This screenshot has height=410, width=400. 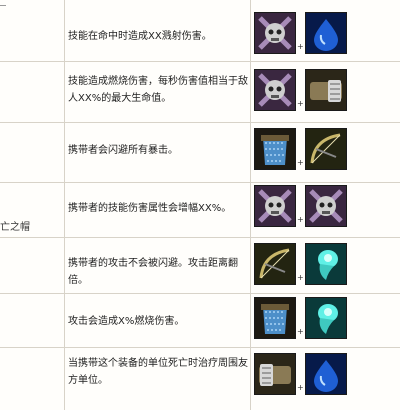 I want to click on table-row: 携带者会闪避所有暴击。 +, so click(x=200, y=152).